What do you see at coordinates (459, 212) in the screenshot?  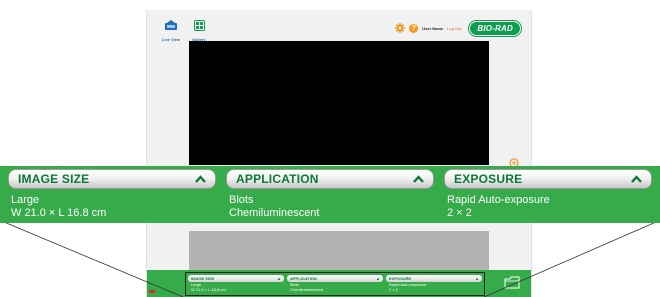 I see `panel-value-line2: 2 × 2` at bounding box center [459, 212].